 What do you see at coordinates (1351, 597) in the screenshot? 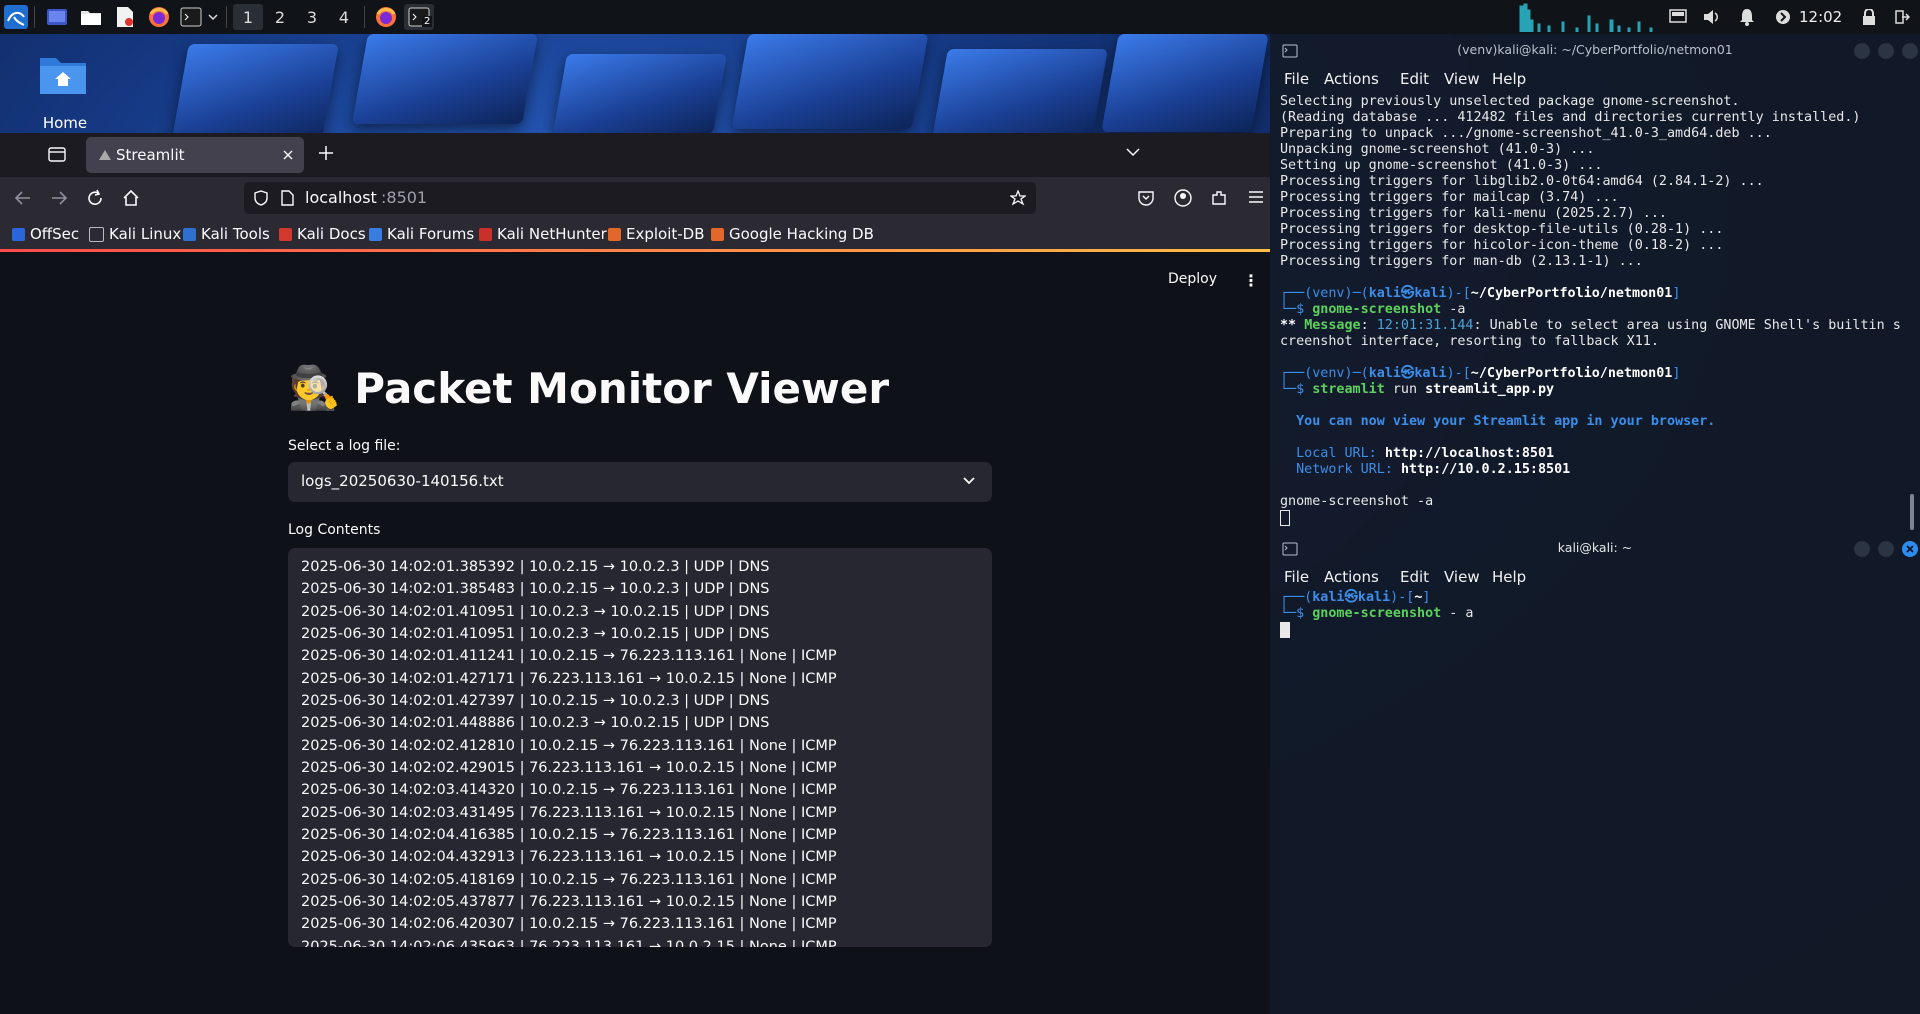
I see `prompt-user: kali㉿kali` at bounding box center [1351, 597].